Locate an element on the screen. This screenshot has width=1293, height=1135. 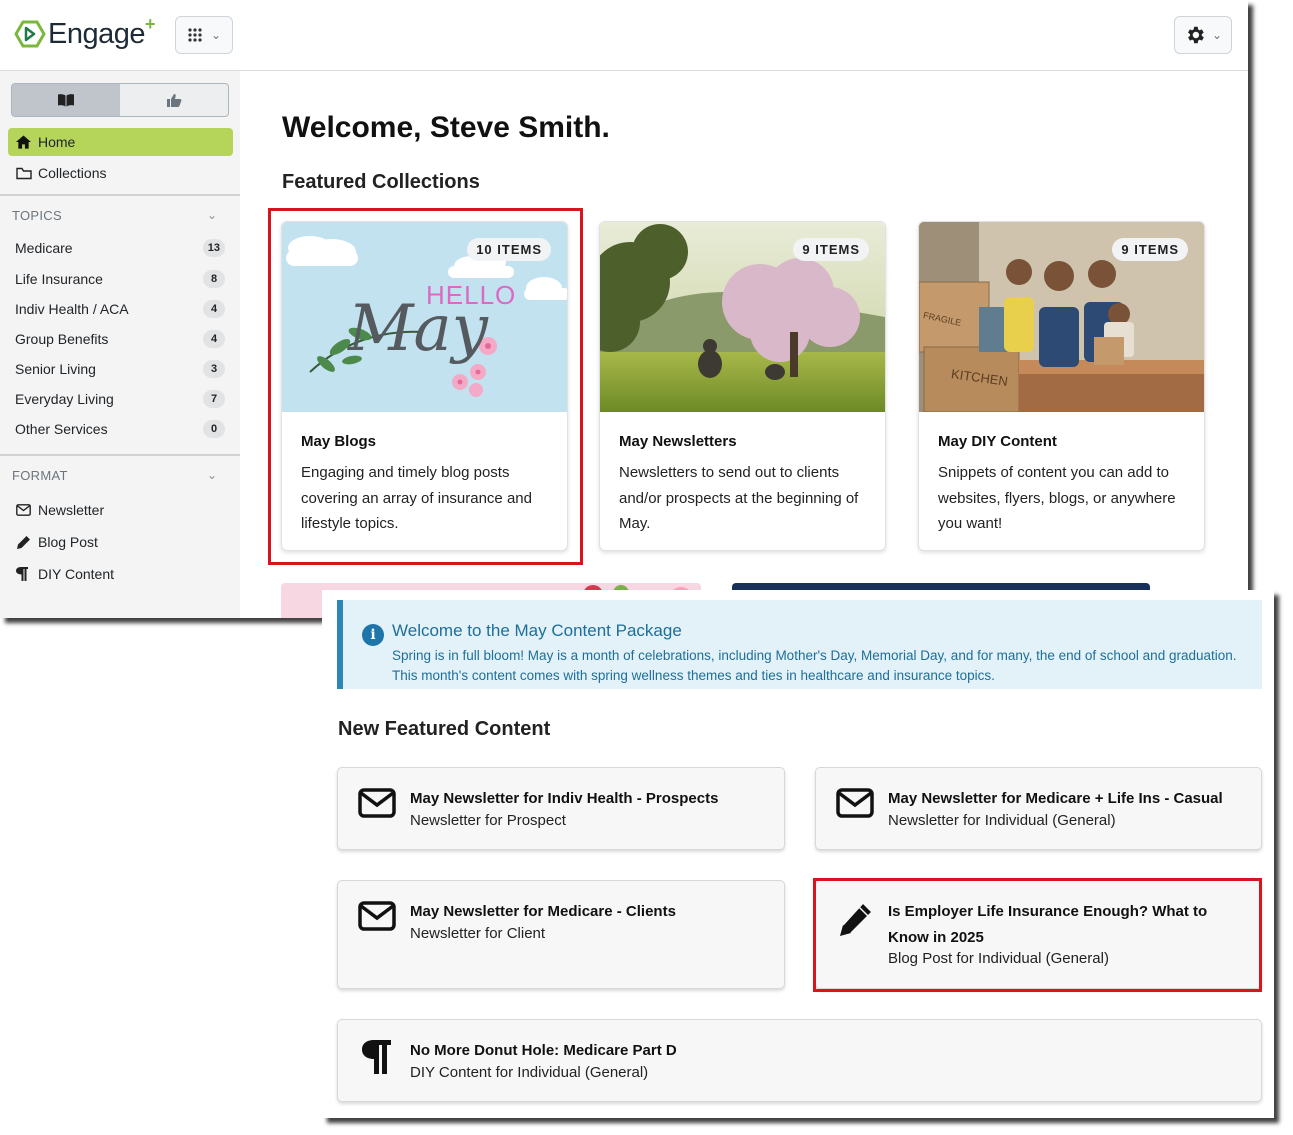
format-label: DIY Content is located at coordinates (76, 574).